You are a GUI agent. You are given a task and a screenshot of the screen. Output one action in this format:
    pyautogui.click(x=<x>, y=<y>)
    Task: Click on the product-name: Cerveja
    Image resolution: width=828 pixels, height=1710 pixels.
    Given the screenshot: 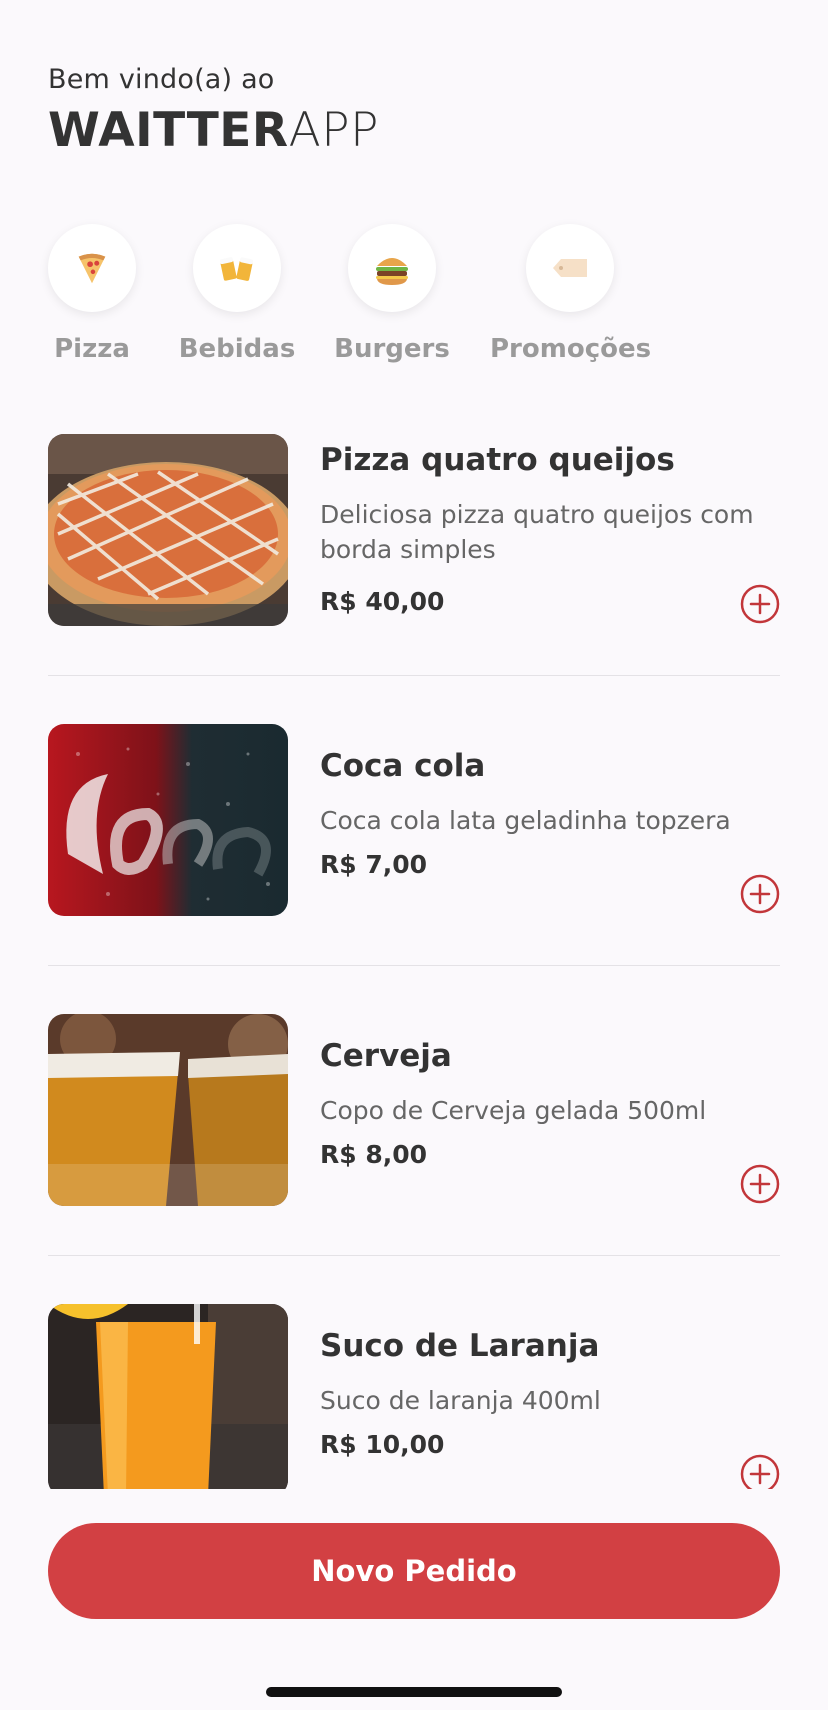 What is the action you would take?
    pyautogui.click(x=386, y=1056)
    